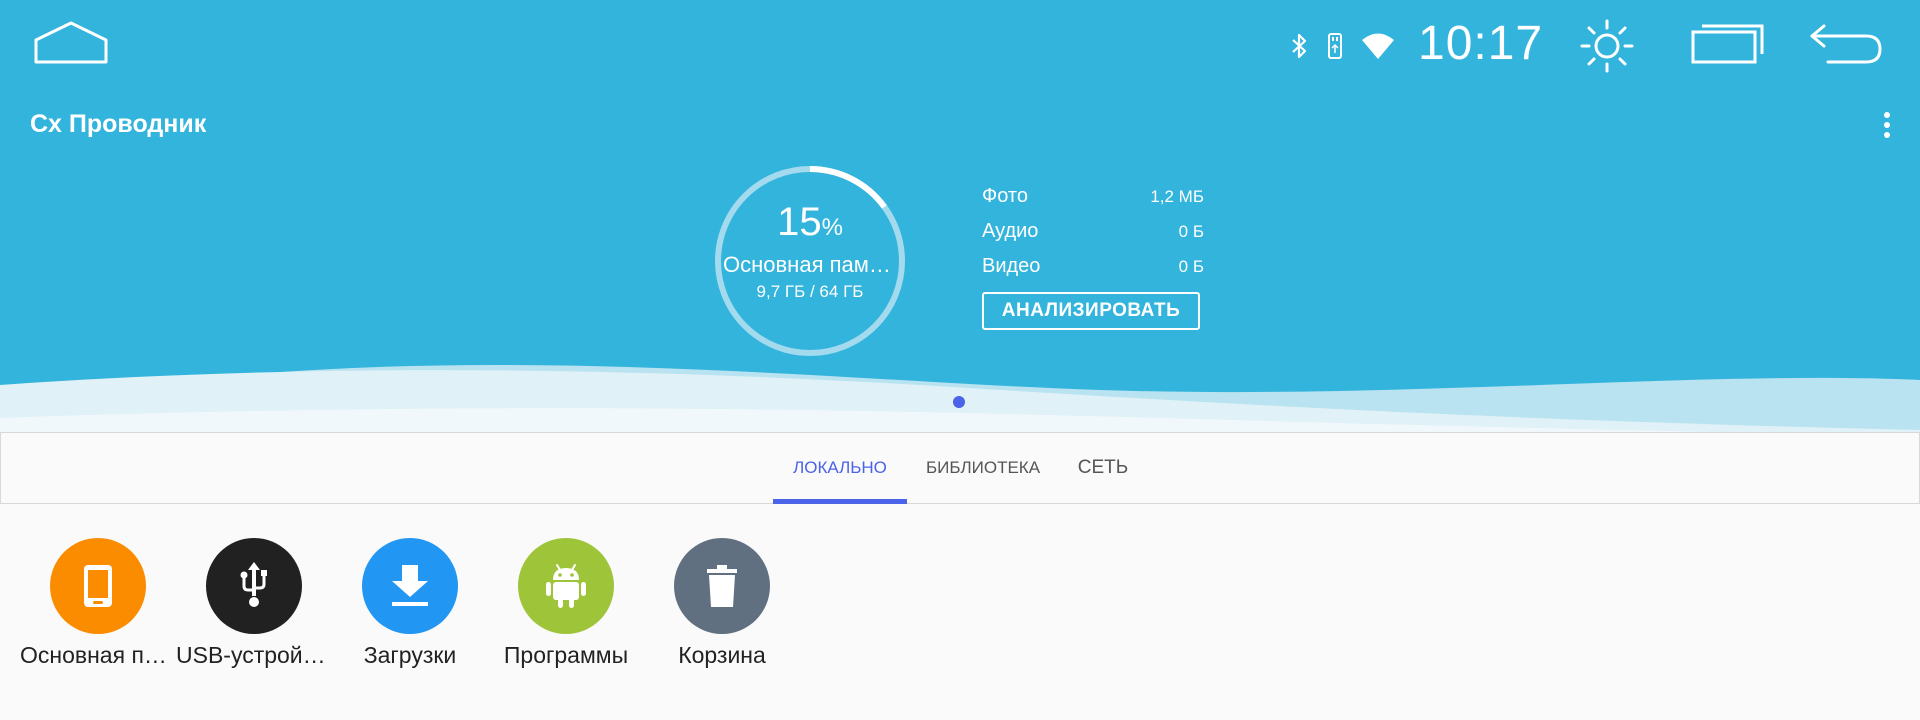 This screenshot has height=720, width=1920. I want to click on usb-drive-icon, so click(1335, 46).